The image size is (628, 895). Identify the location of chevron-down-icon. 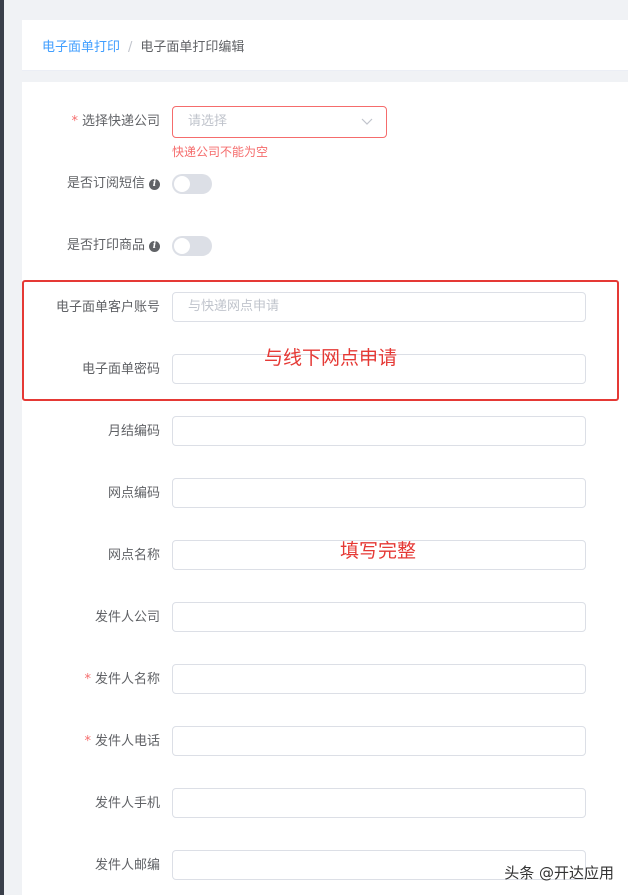
(367, 121).